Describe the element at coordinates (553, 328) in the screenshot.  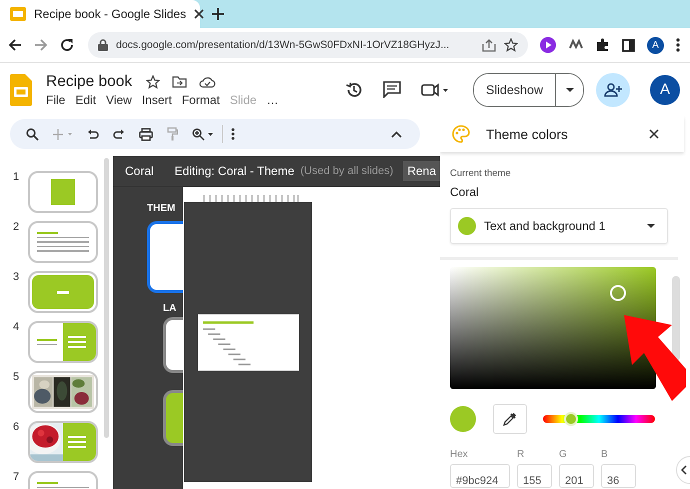
I see `color-picker-area` at that location.